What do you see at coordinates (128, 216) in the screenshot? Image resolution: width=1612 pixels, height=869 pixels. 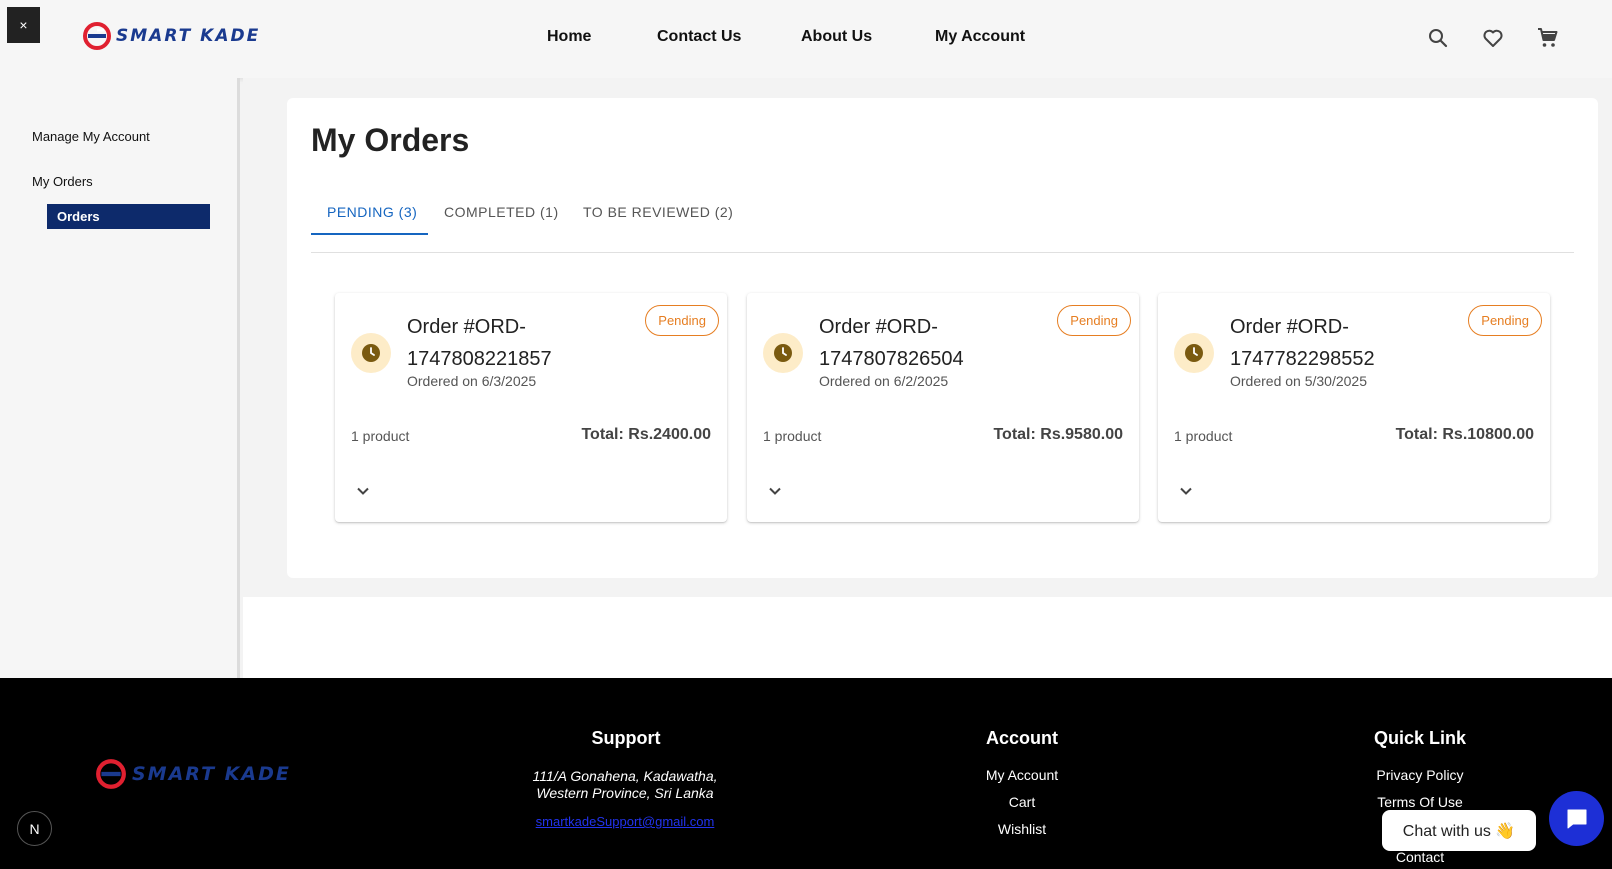 I see `sidebar-item-orders: Orders` at bounding box center [128, 216].